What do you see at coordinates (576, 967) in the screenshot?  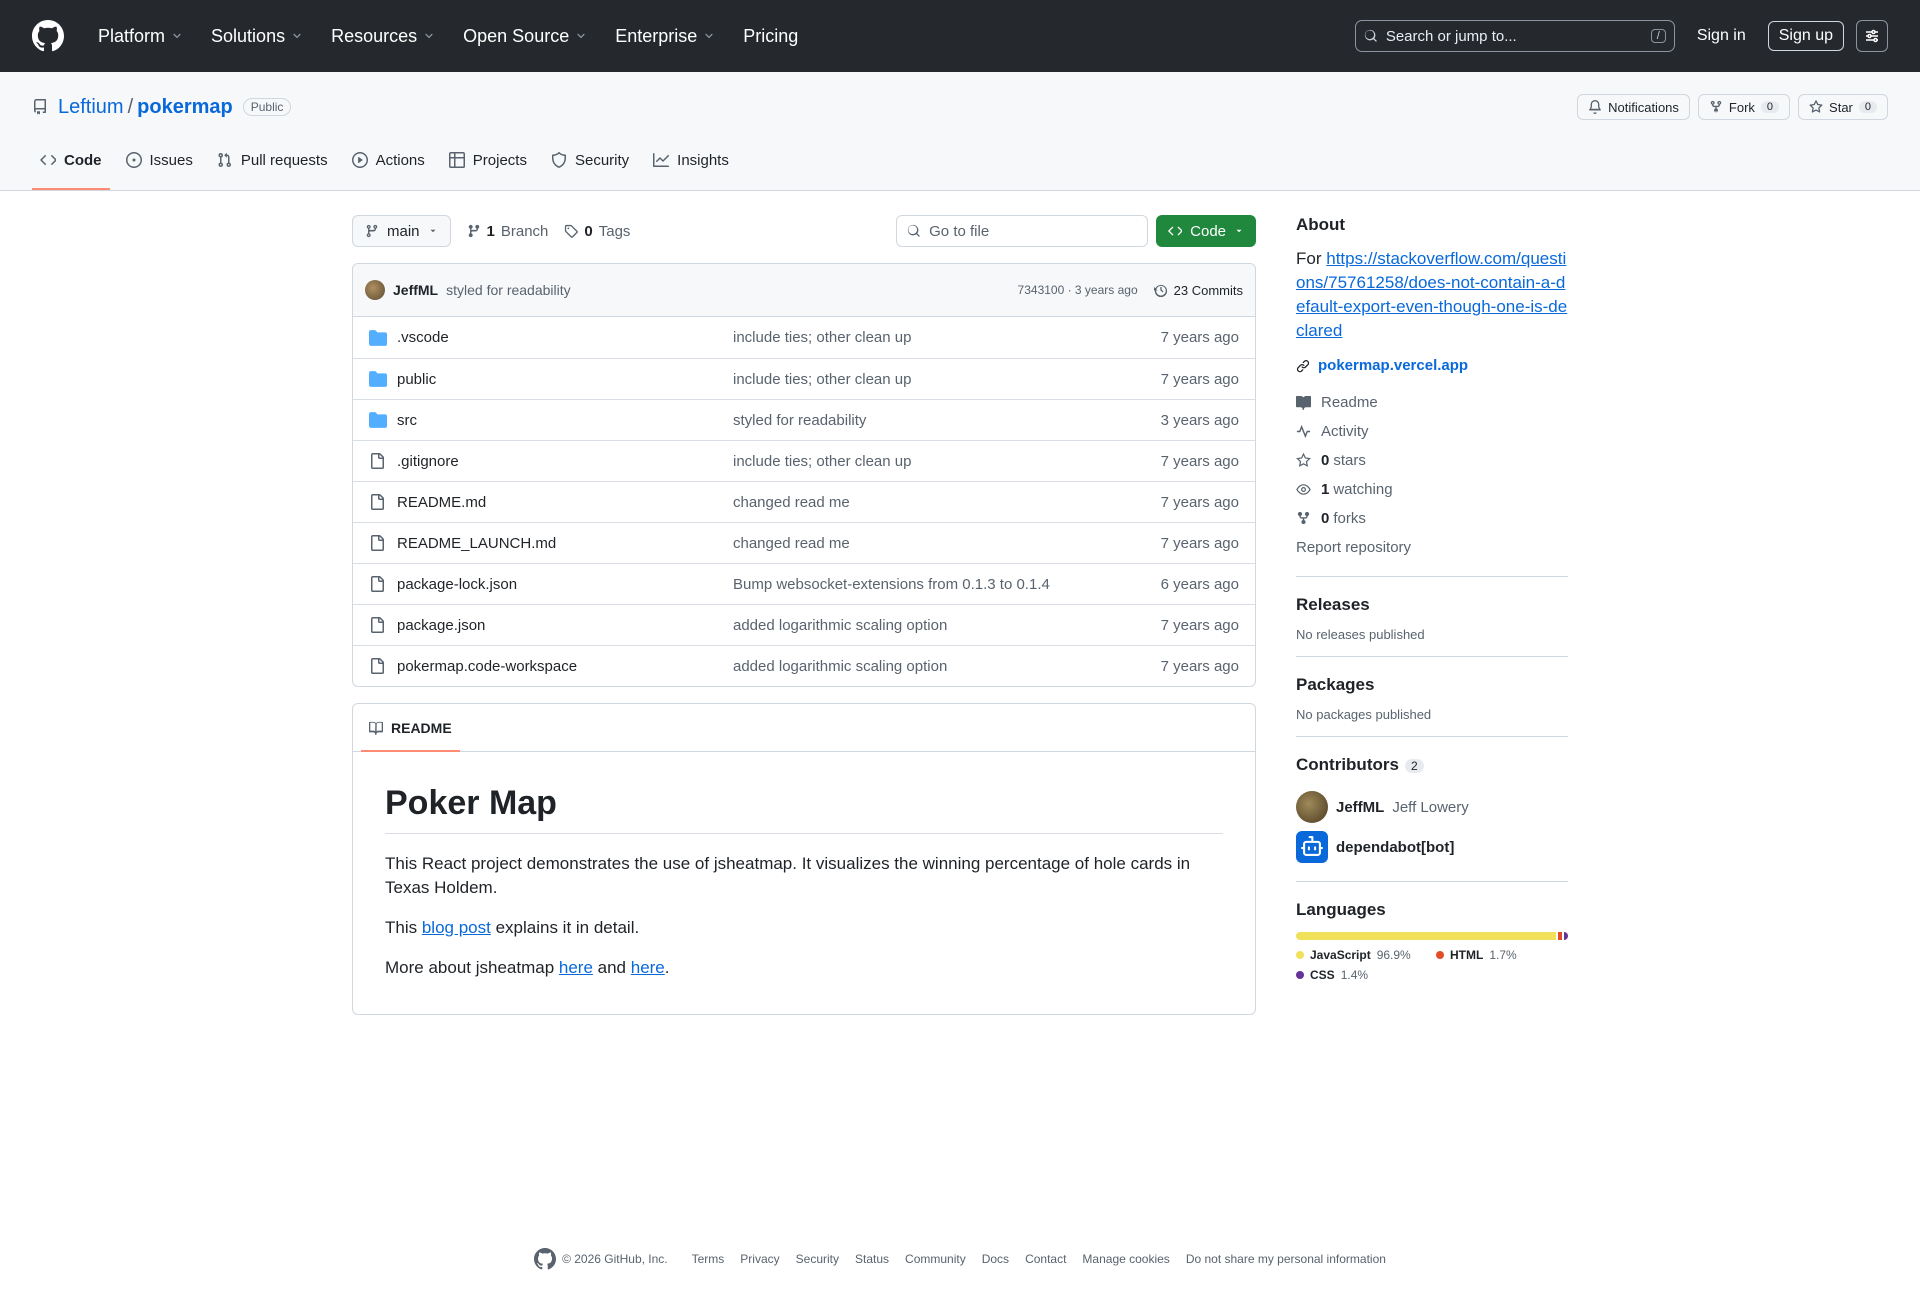 I see `here-link-1: here` at bounding box center [576, 967].